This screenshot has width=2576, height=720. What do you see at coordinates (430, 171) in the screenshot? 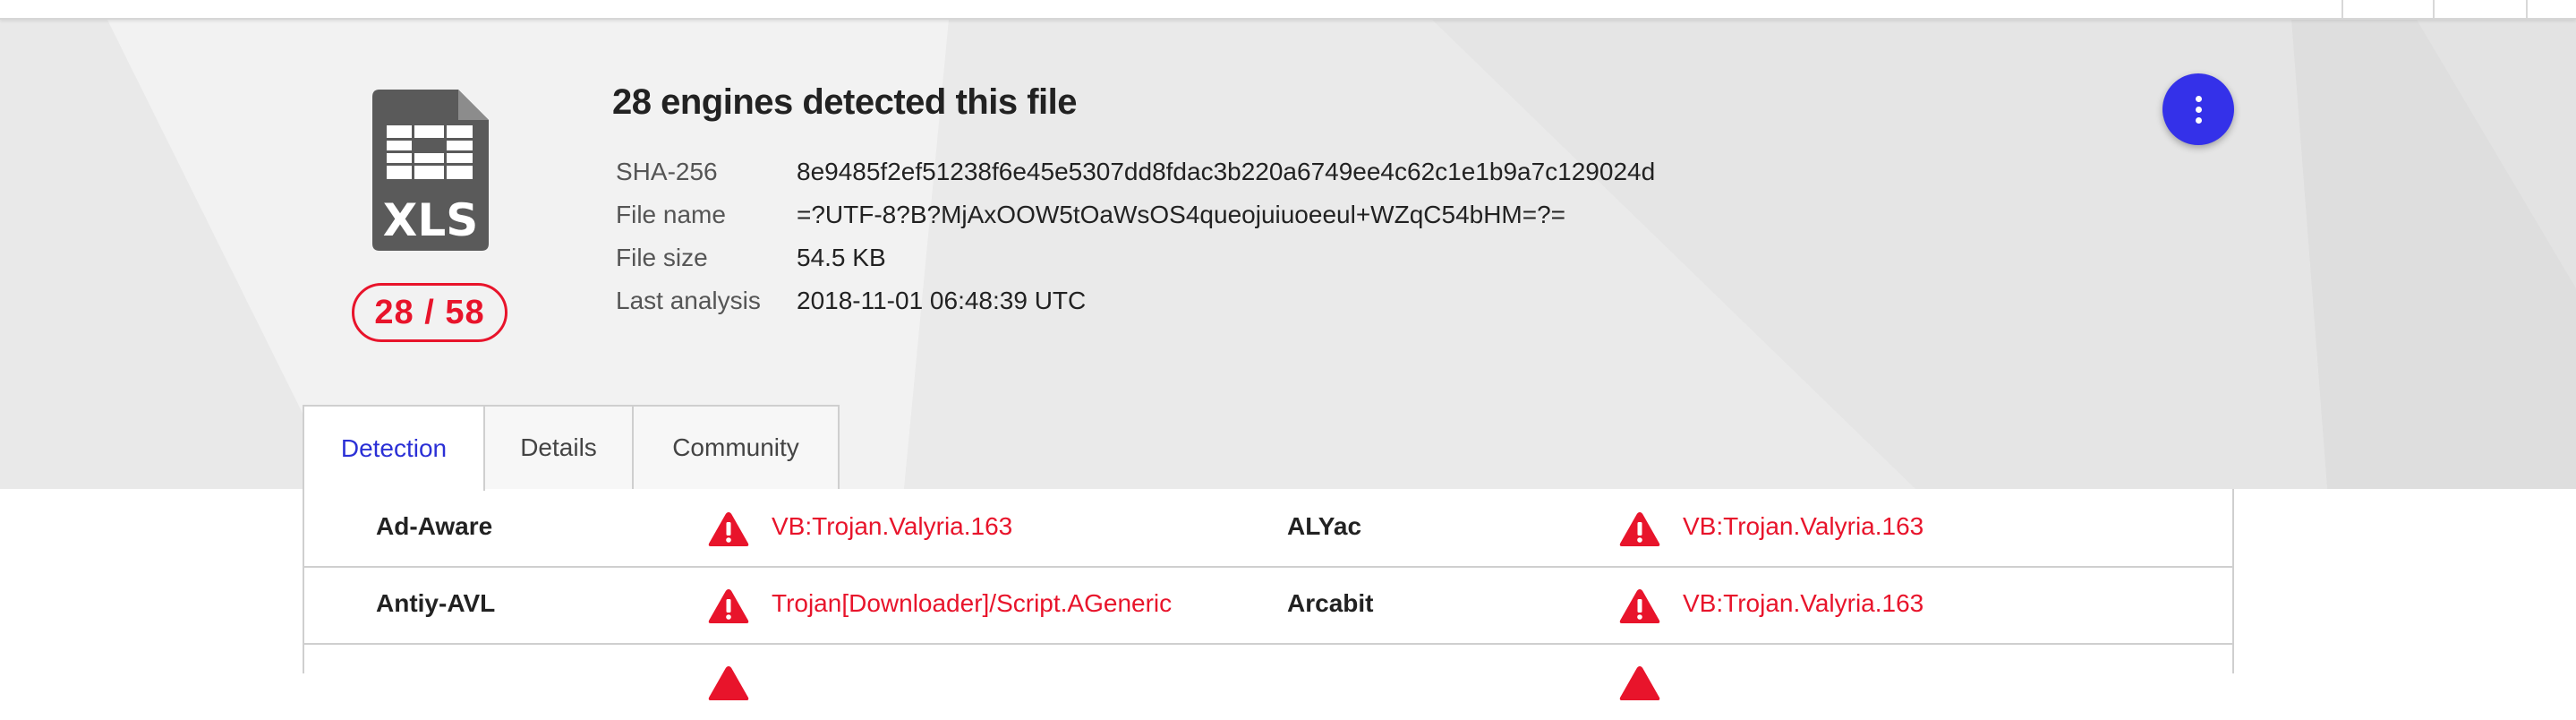
I see `xls-file-icon: XLS` at bounding box center [430, 171].